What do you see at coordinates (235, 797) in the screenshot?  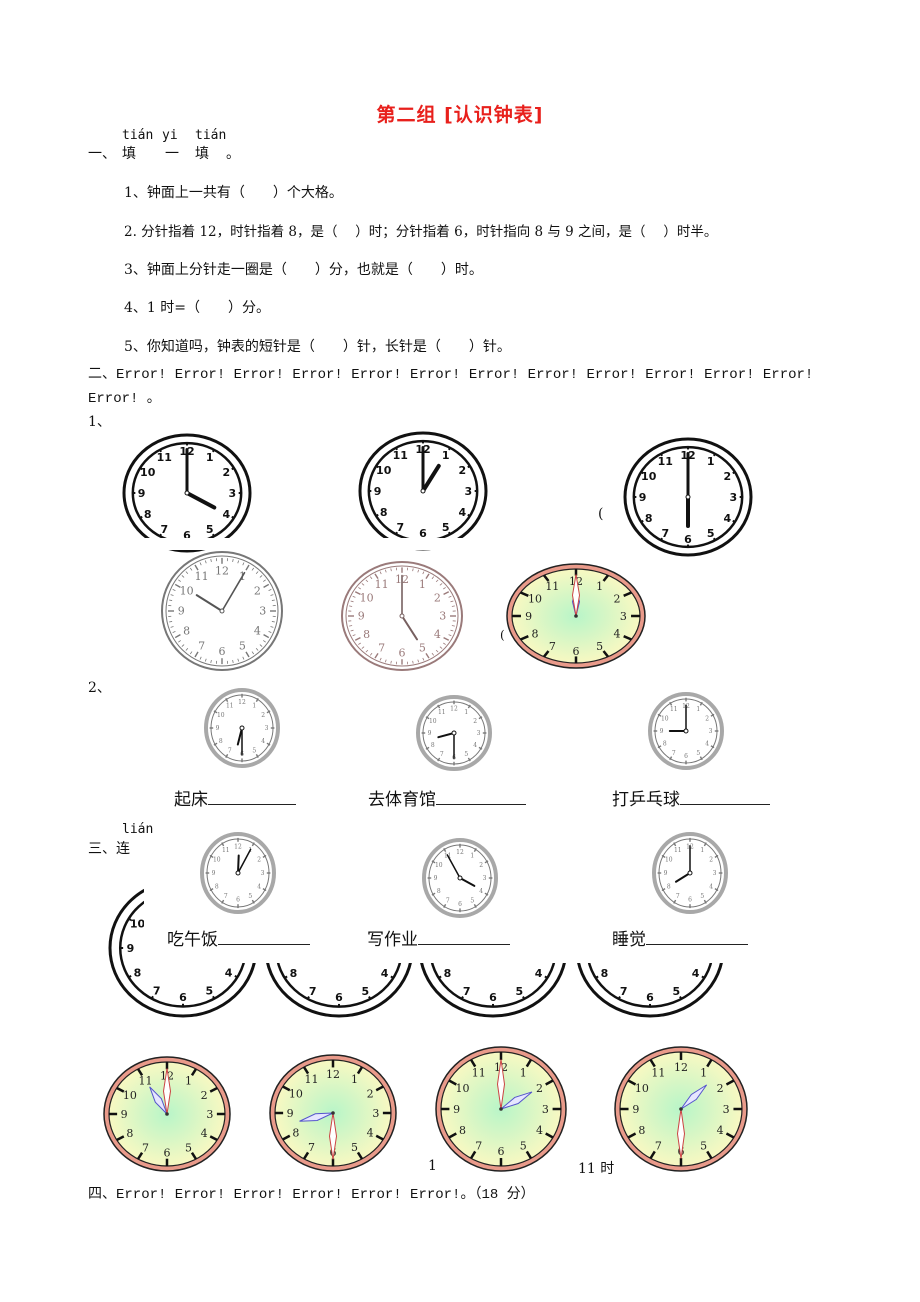 I see `activity-item: 起床` at bounding box center [235, 797].